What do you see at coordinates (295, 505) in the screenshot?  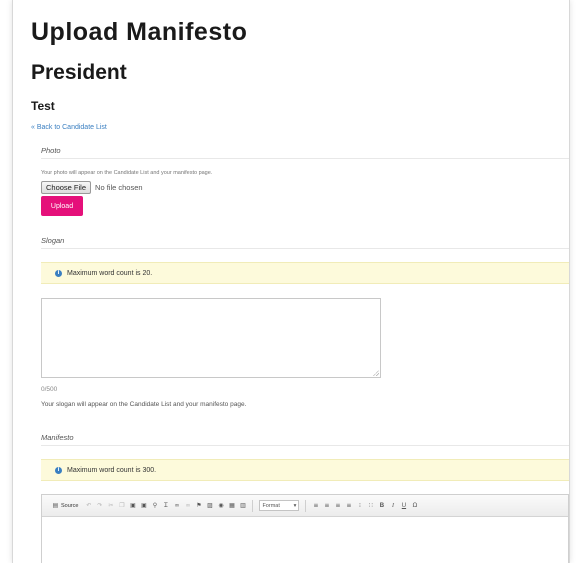 I see `chevron-down-icon: ▾` at bounding box center [295, 505].